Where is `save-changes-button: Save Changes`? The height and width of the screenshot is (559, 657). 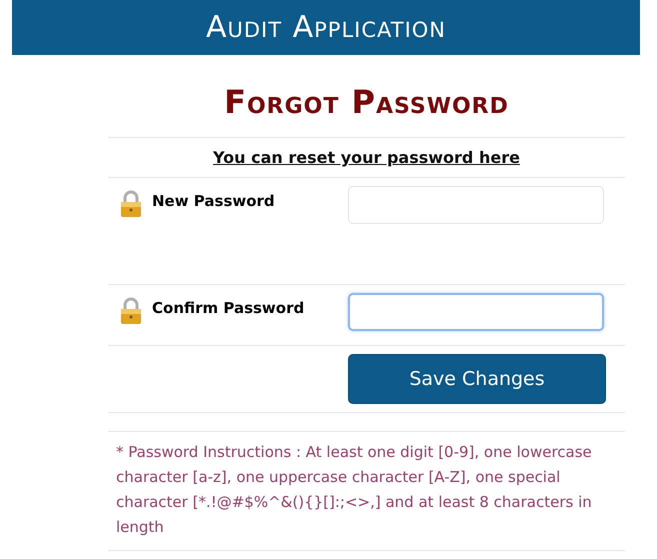
save-changes-button: Save Changes is located at coordinates (477, 379).